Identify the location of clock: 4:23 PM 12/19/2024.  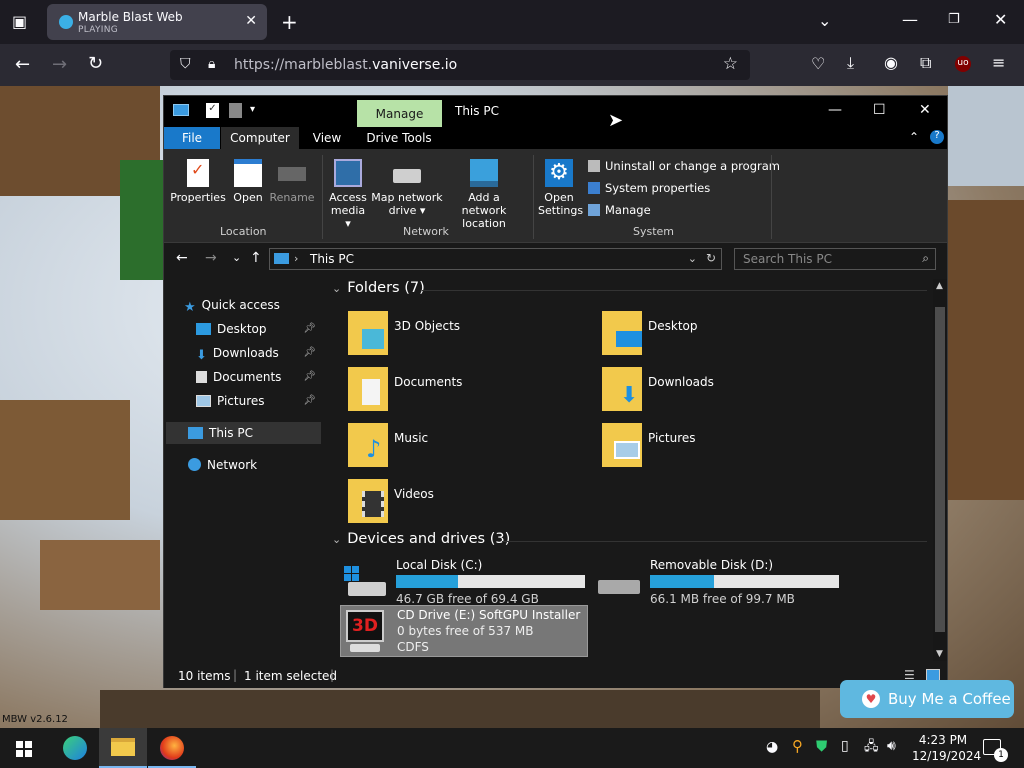
(946, 748).